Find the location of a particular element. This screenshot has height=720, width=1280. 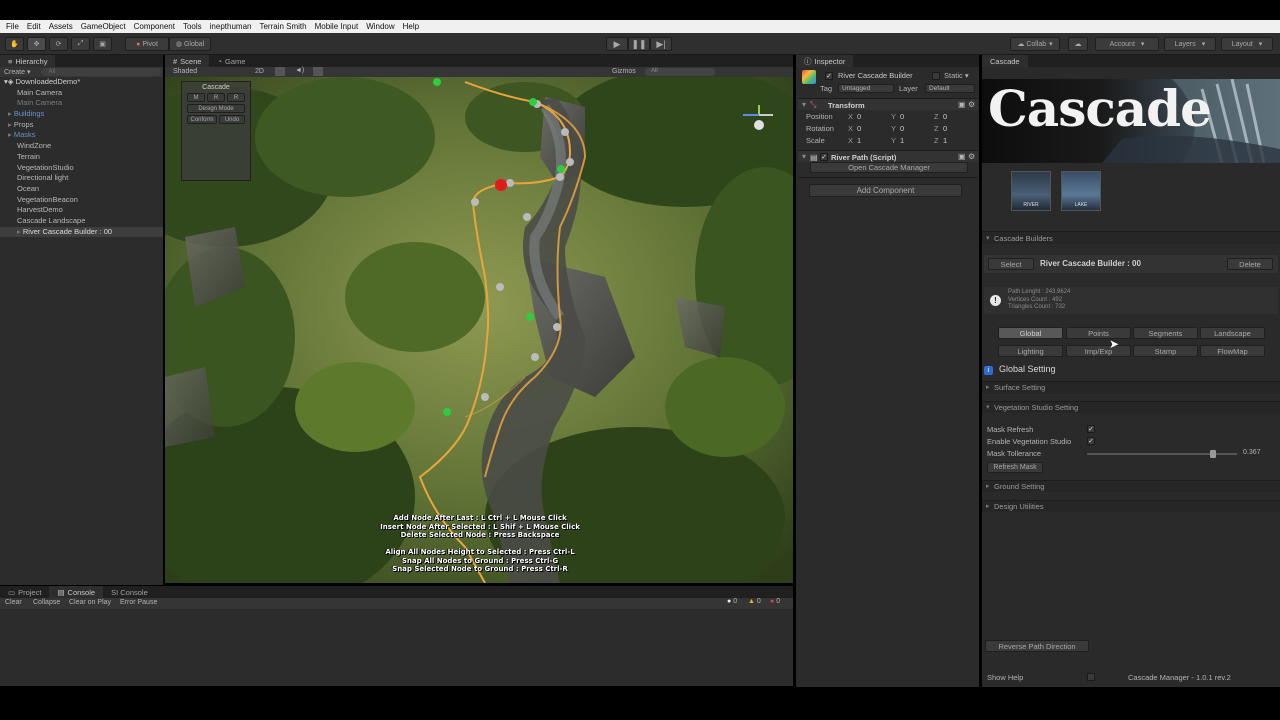

reverse-path-direction-button: Reverse Path Direction is located at coordinates (1037, 646).